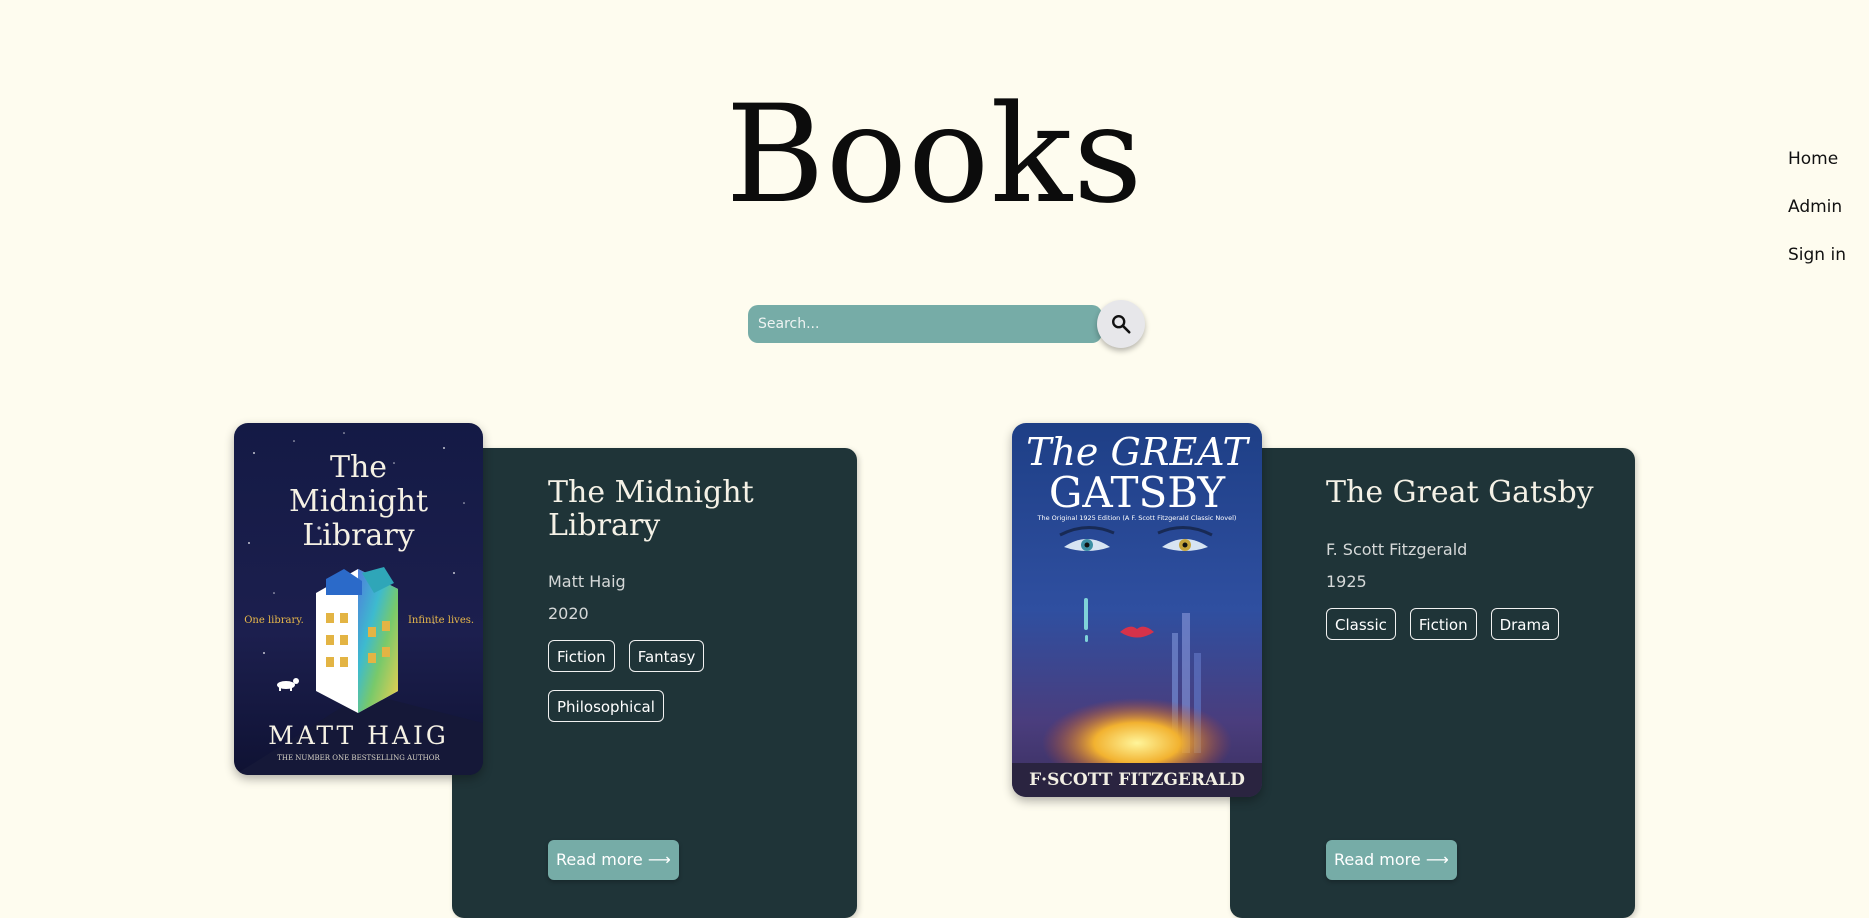  Describe the element at coordinates (1525, 624) in the screenshot. I see `tag-badge: Drama` at that location.